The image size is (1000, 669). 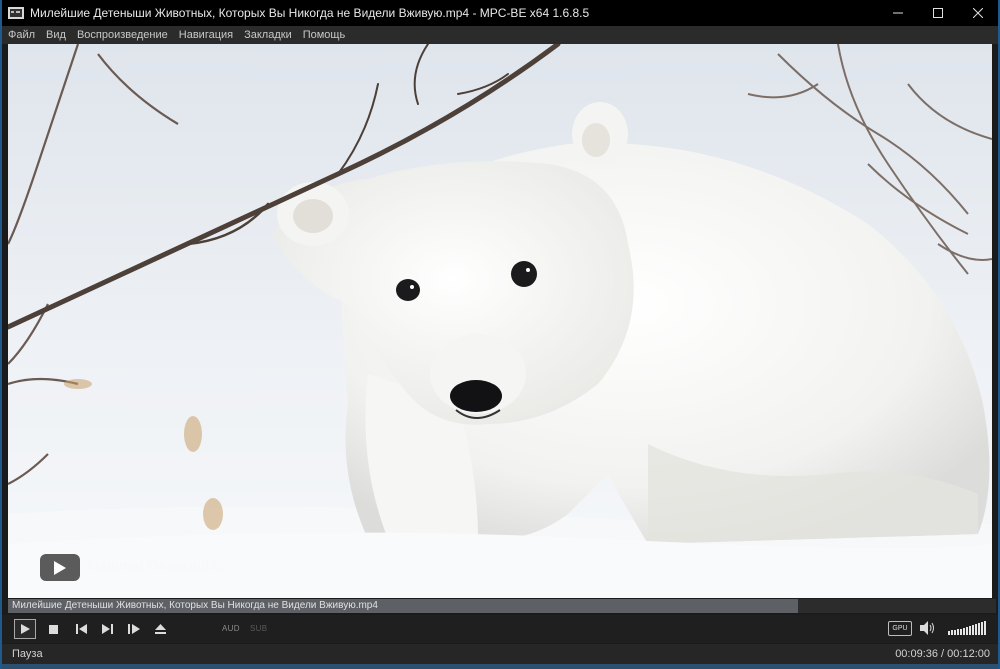 I want to click on menu-navigation: Навигация, so click(x=205, y=35).